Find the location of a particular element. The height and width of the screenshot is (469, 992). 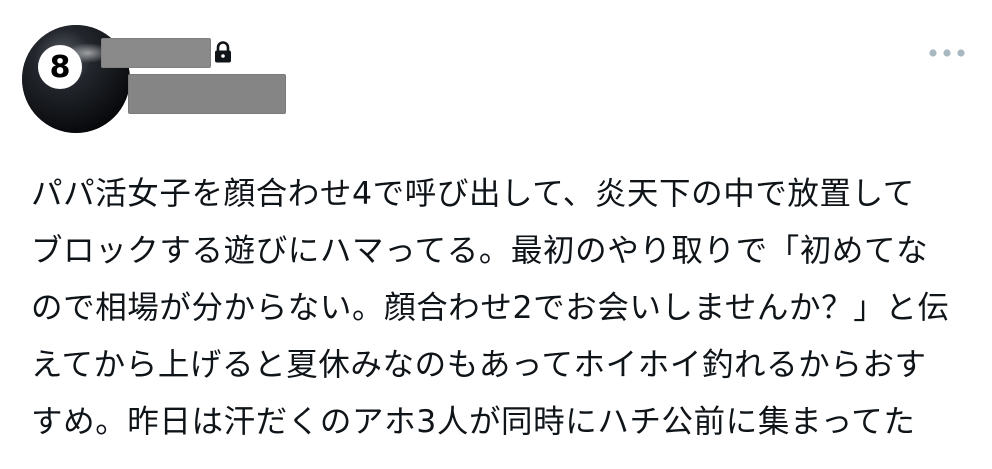

author-handle-redacted is located at coordinates (207, 94).